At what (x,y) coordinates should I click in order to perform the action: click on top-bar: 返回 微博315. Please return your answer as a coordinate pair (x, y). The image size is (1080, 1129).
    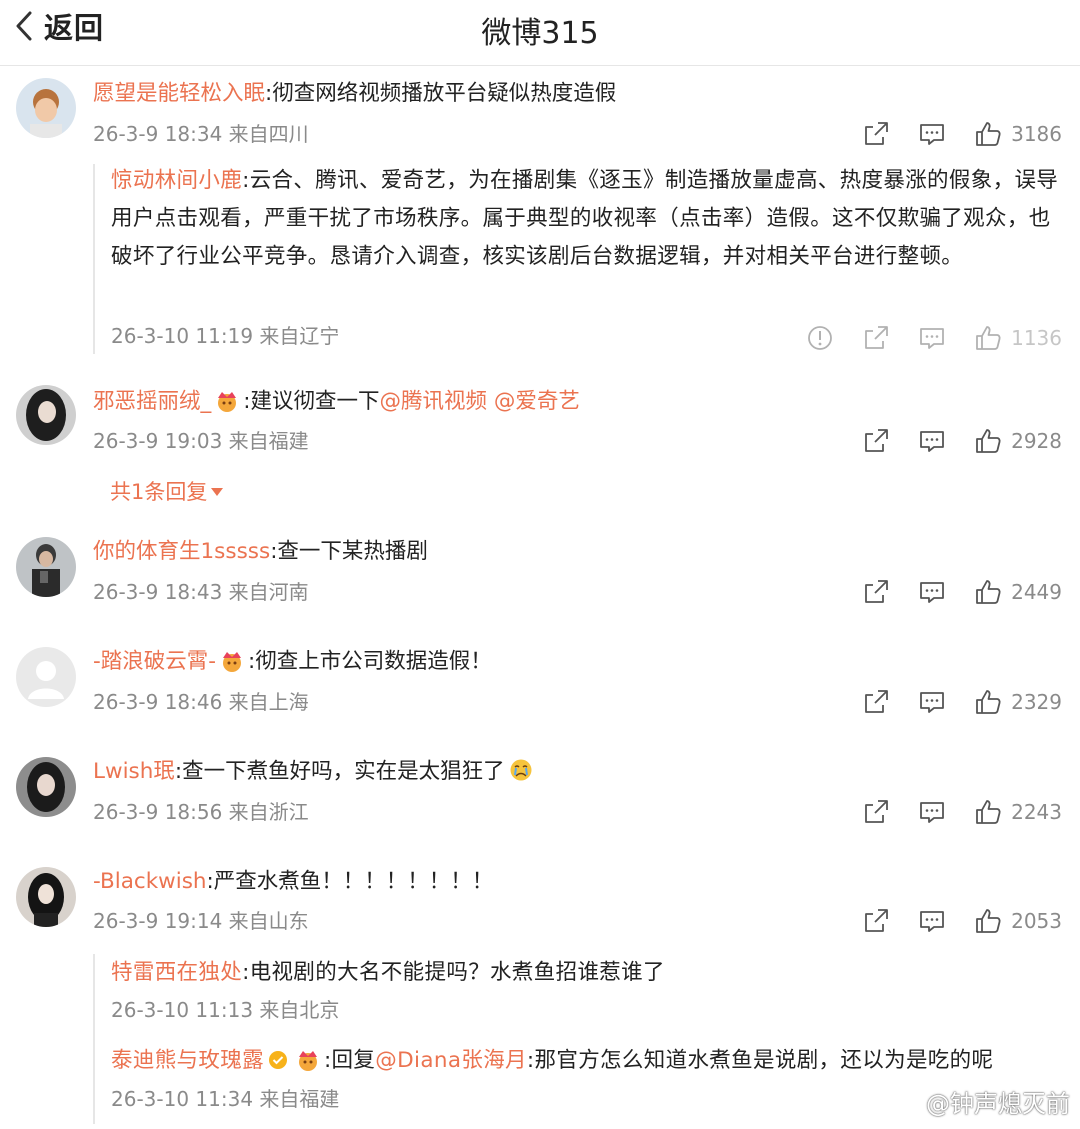
    Looking at the image, I should click on (540, 33).